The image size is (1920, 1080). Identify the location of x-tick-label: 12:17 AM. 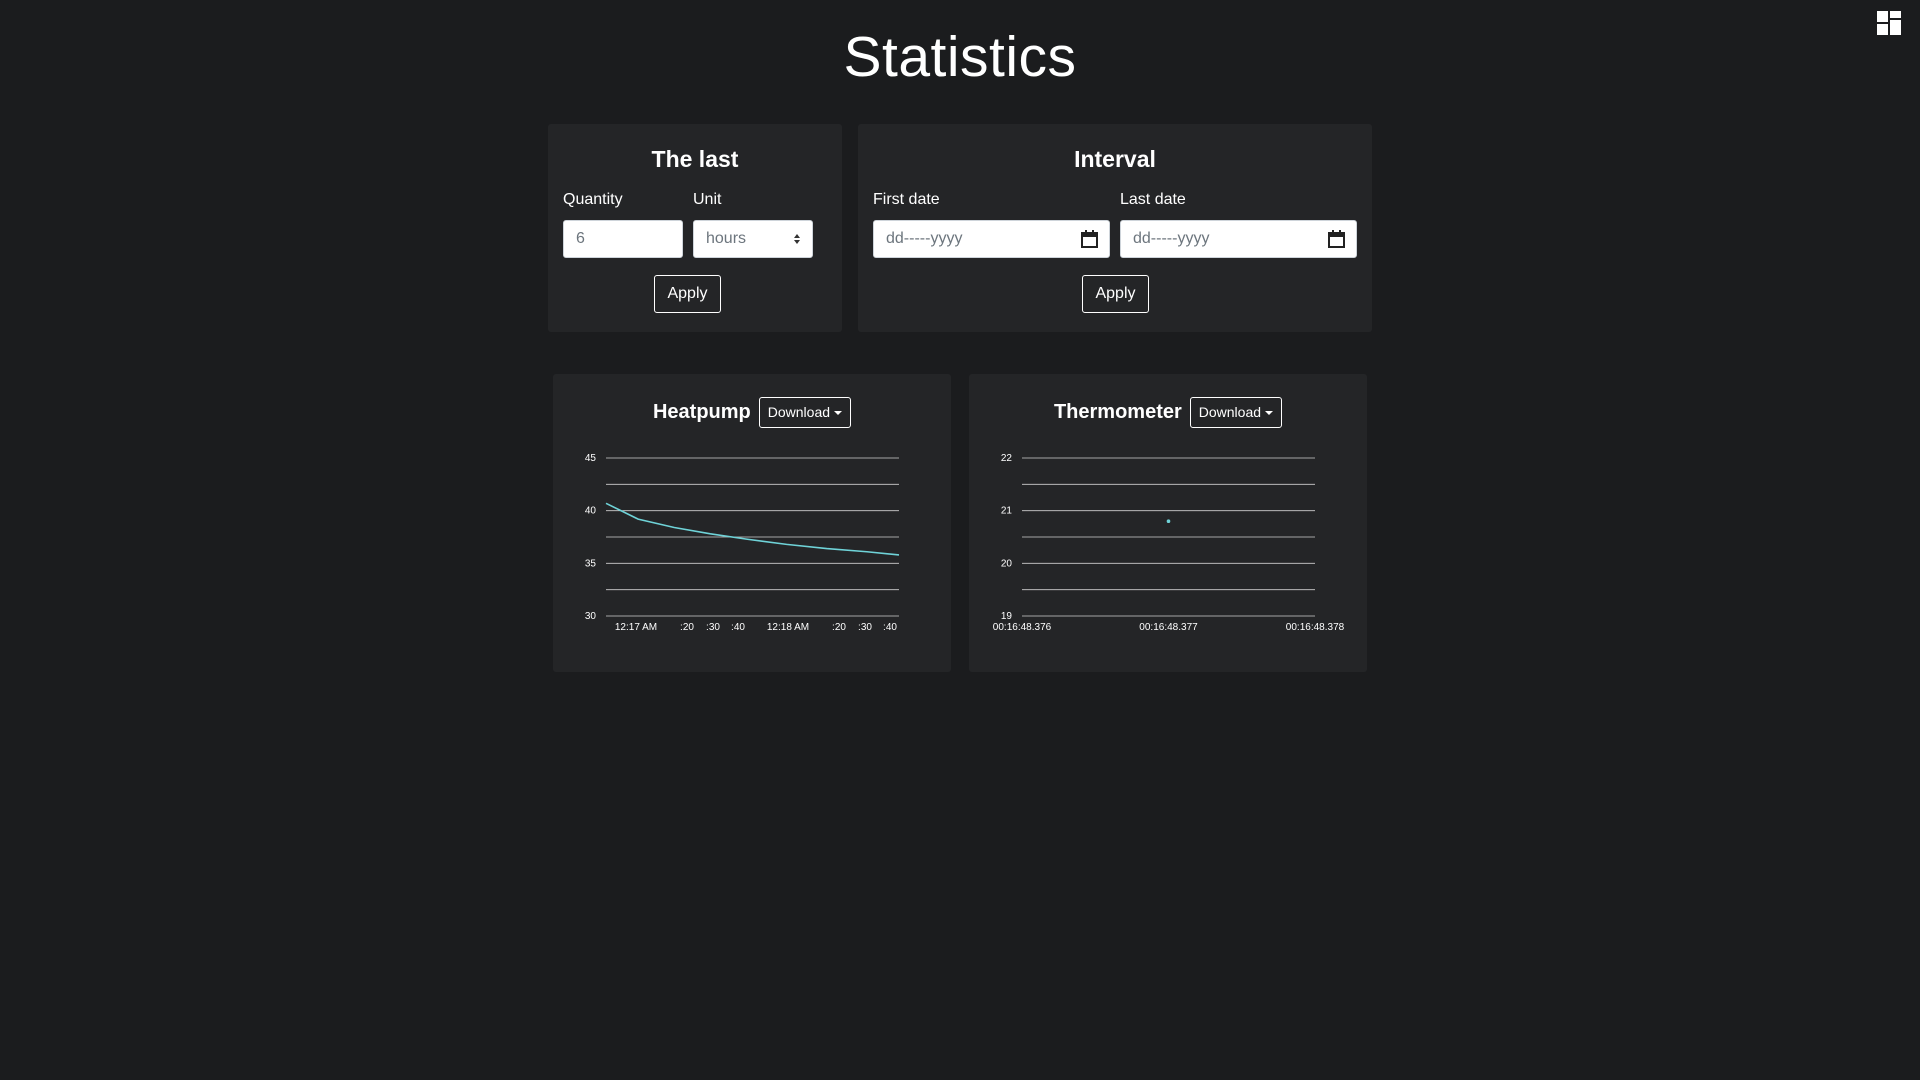
(636, 627).